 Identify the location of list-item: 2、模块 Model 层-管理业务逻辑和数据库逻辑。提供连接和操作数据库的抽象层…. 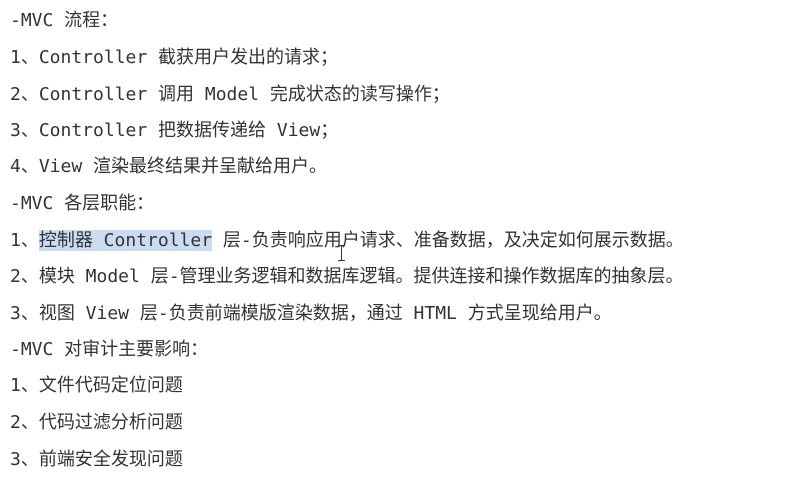
(347, 276).